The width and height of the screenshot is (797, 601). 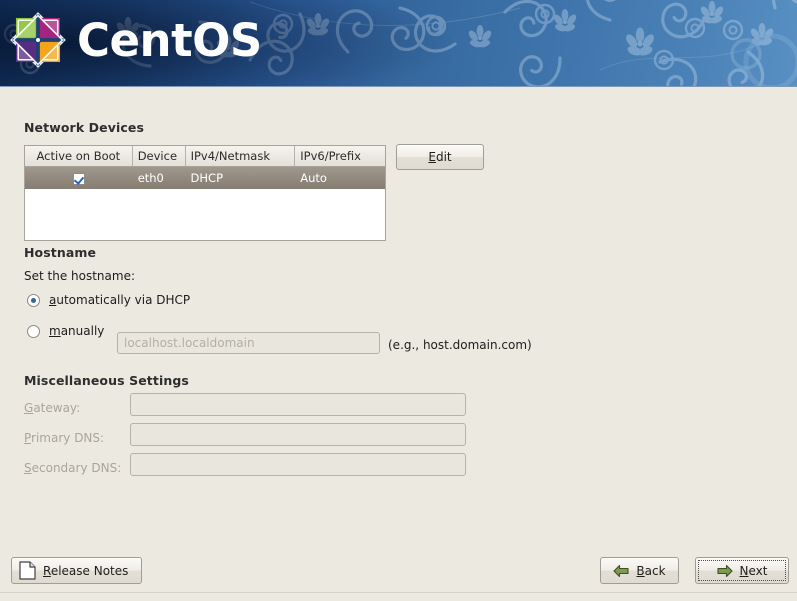 I want to click on radio-automatically-dhcp-label: automatically via DHCP, so click(x=120, y=300).